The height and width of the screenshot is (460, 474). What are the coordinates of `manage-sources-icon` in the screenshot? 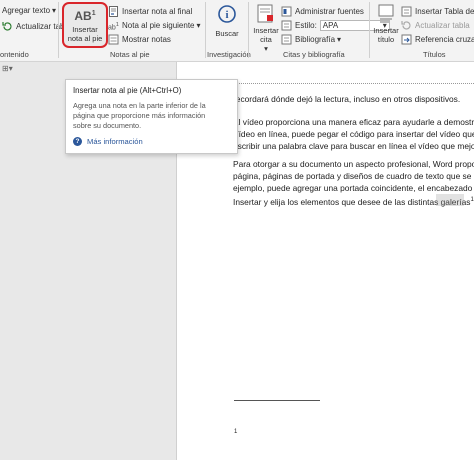 It's located at (286, 11).